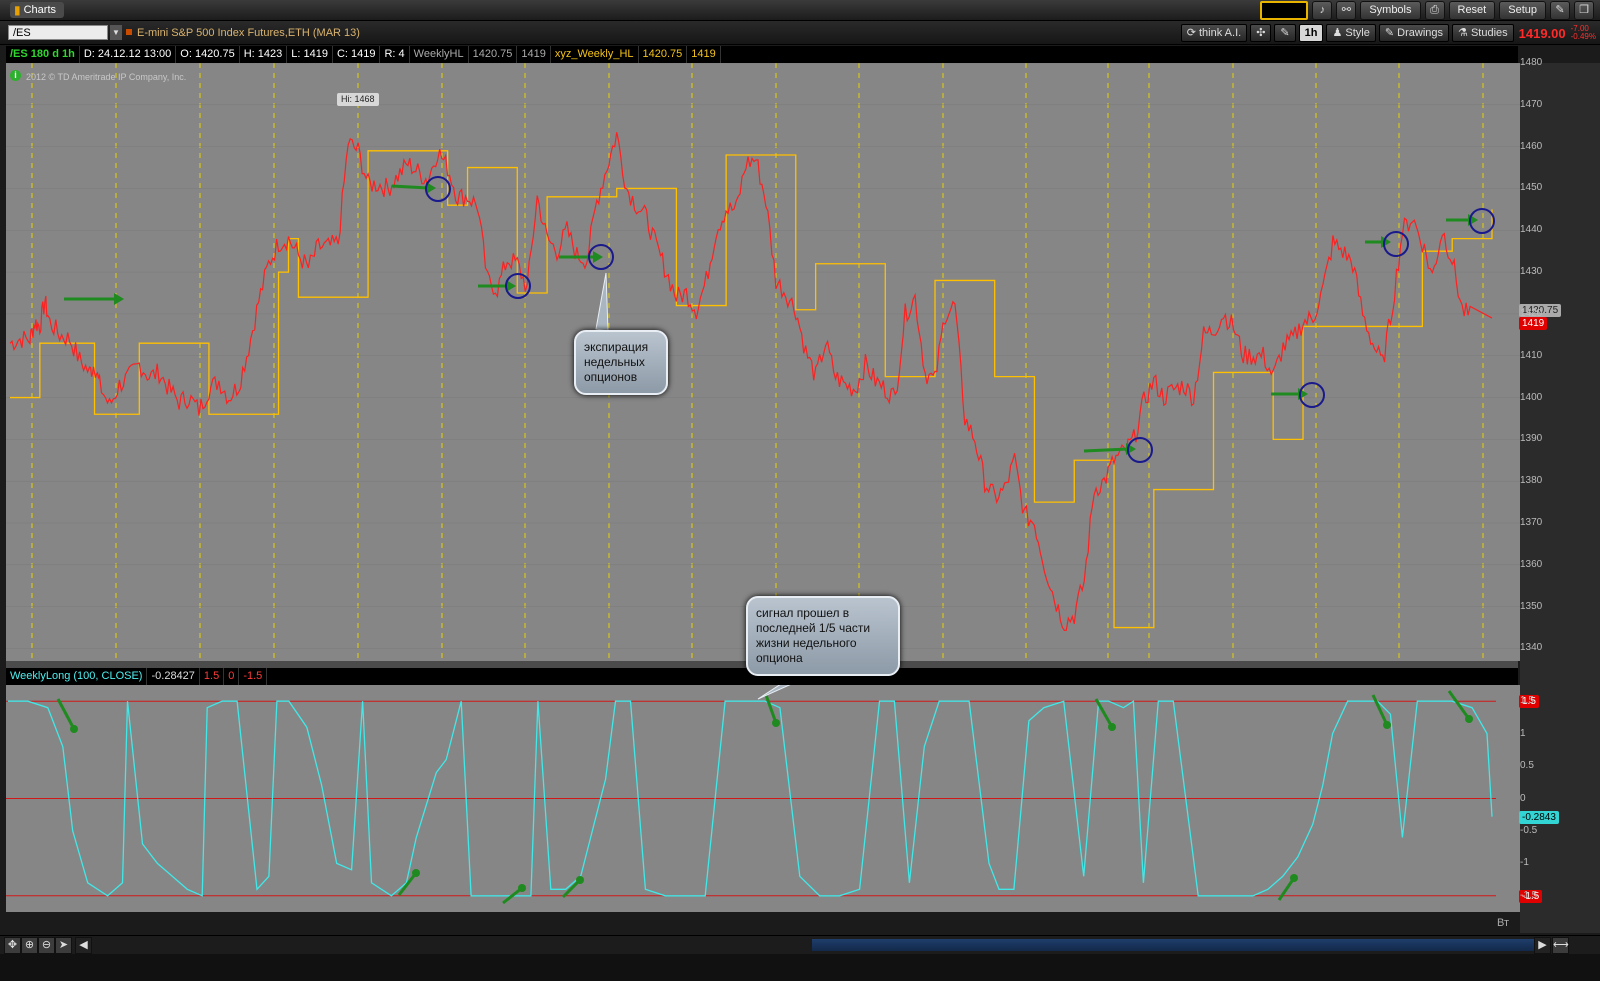 The image size is (1600, 981). I want to click on price-tick-label: 1480, so click(1531, 62).